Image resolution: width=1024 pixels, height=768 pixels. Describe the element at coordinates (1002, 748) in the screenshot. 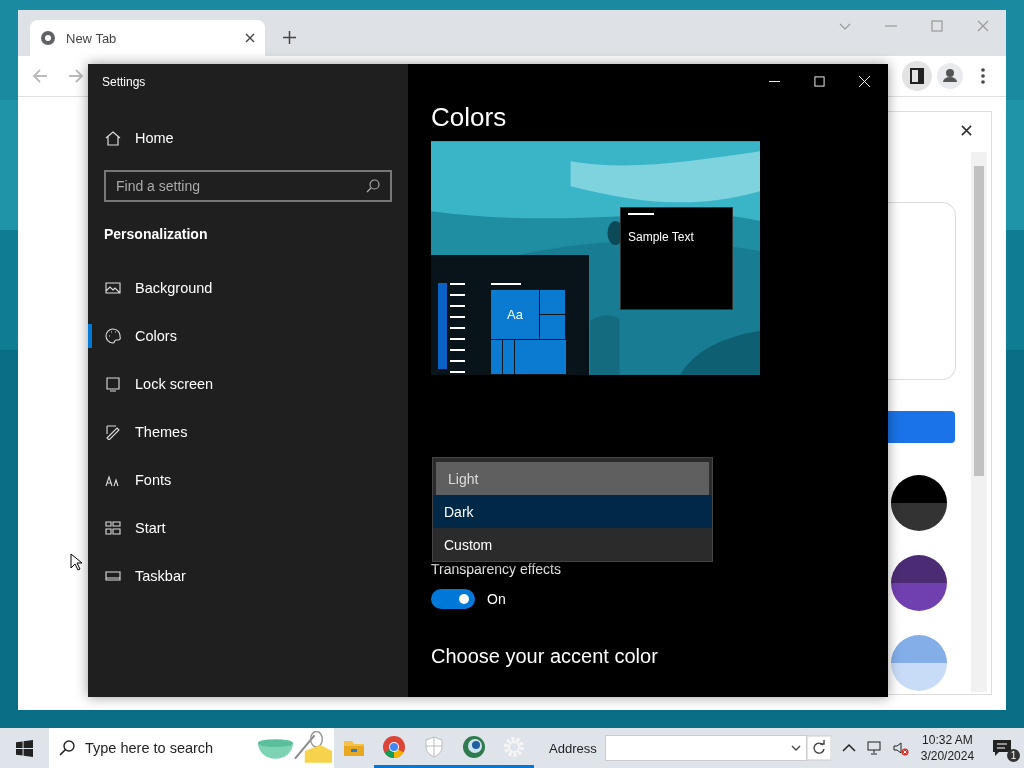

I see `notification-icon` at that location.